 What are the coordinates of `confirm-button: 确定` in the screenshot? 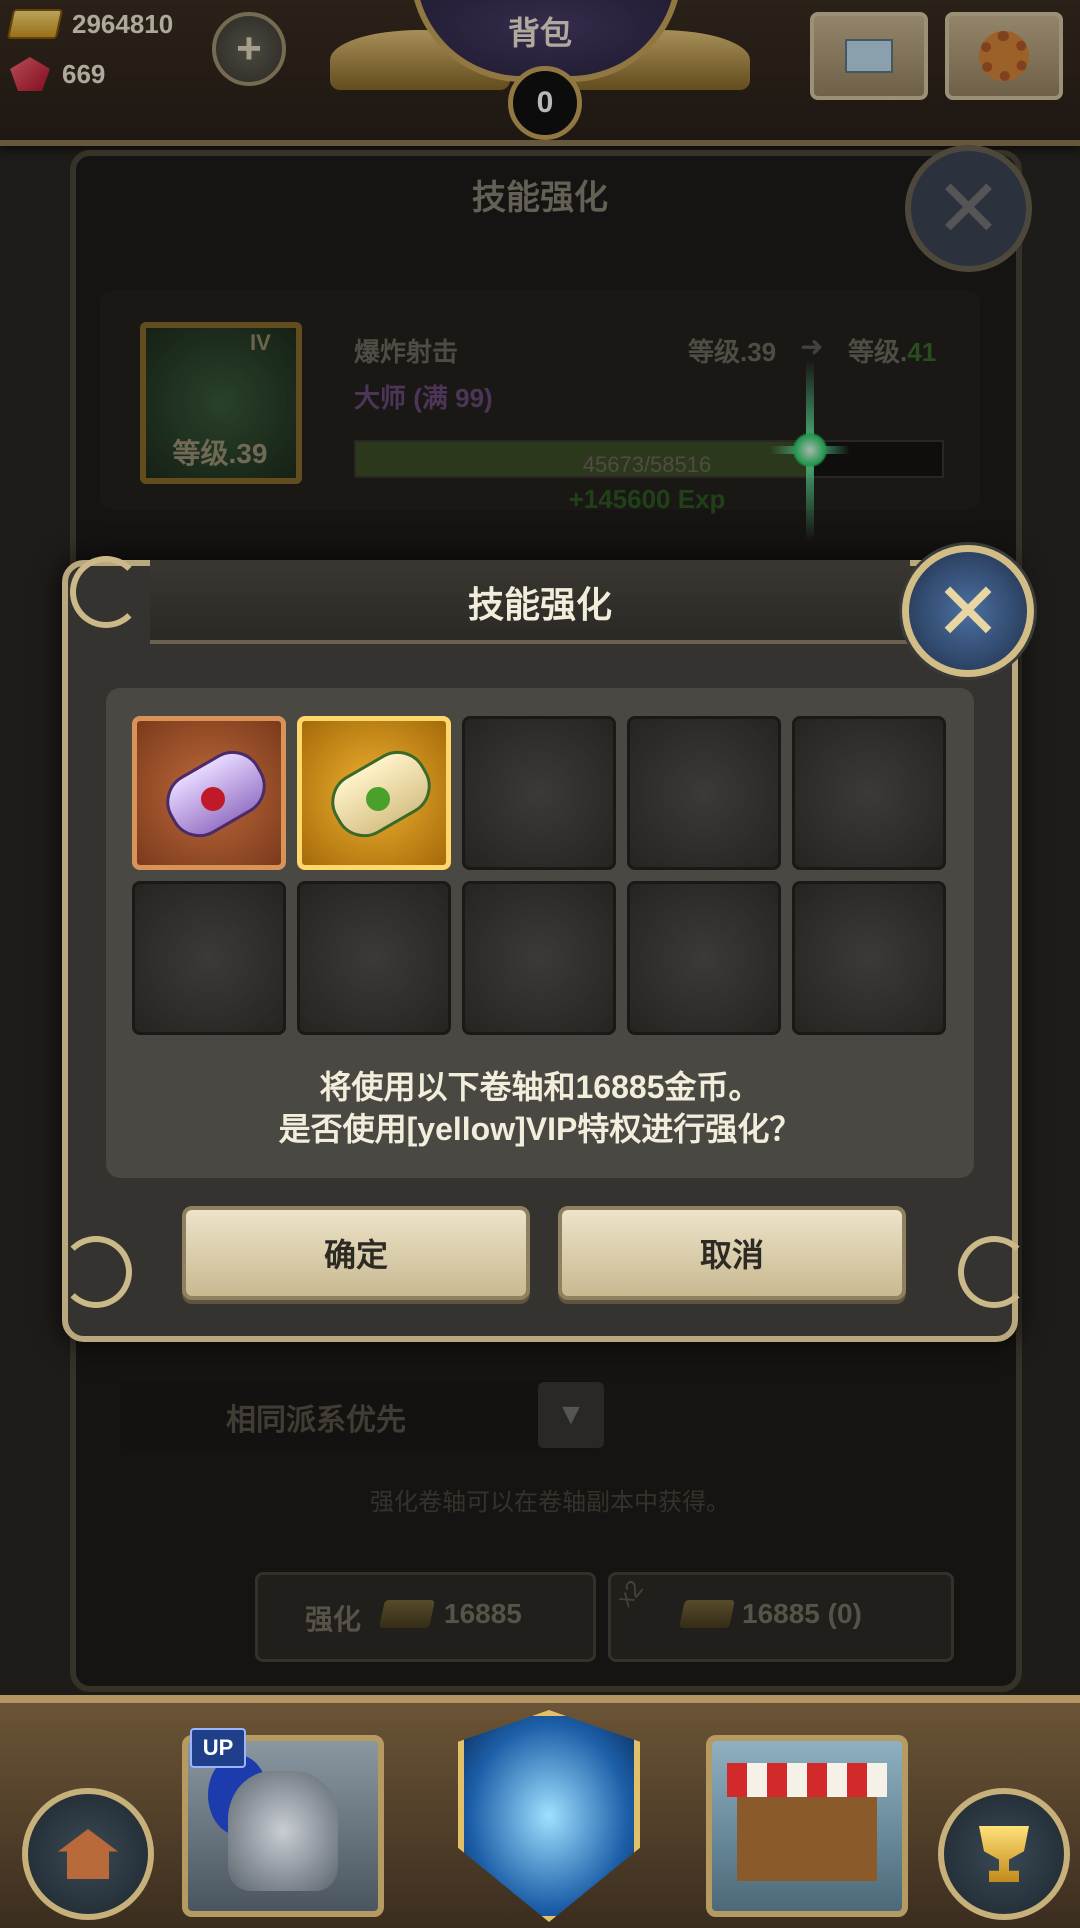 It's located at (356, 1253).